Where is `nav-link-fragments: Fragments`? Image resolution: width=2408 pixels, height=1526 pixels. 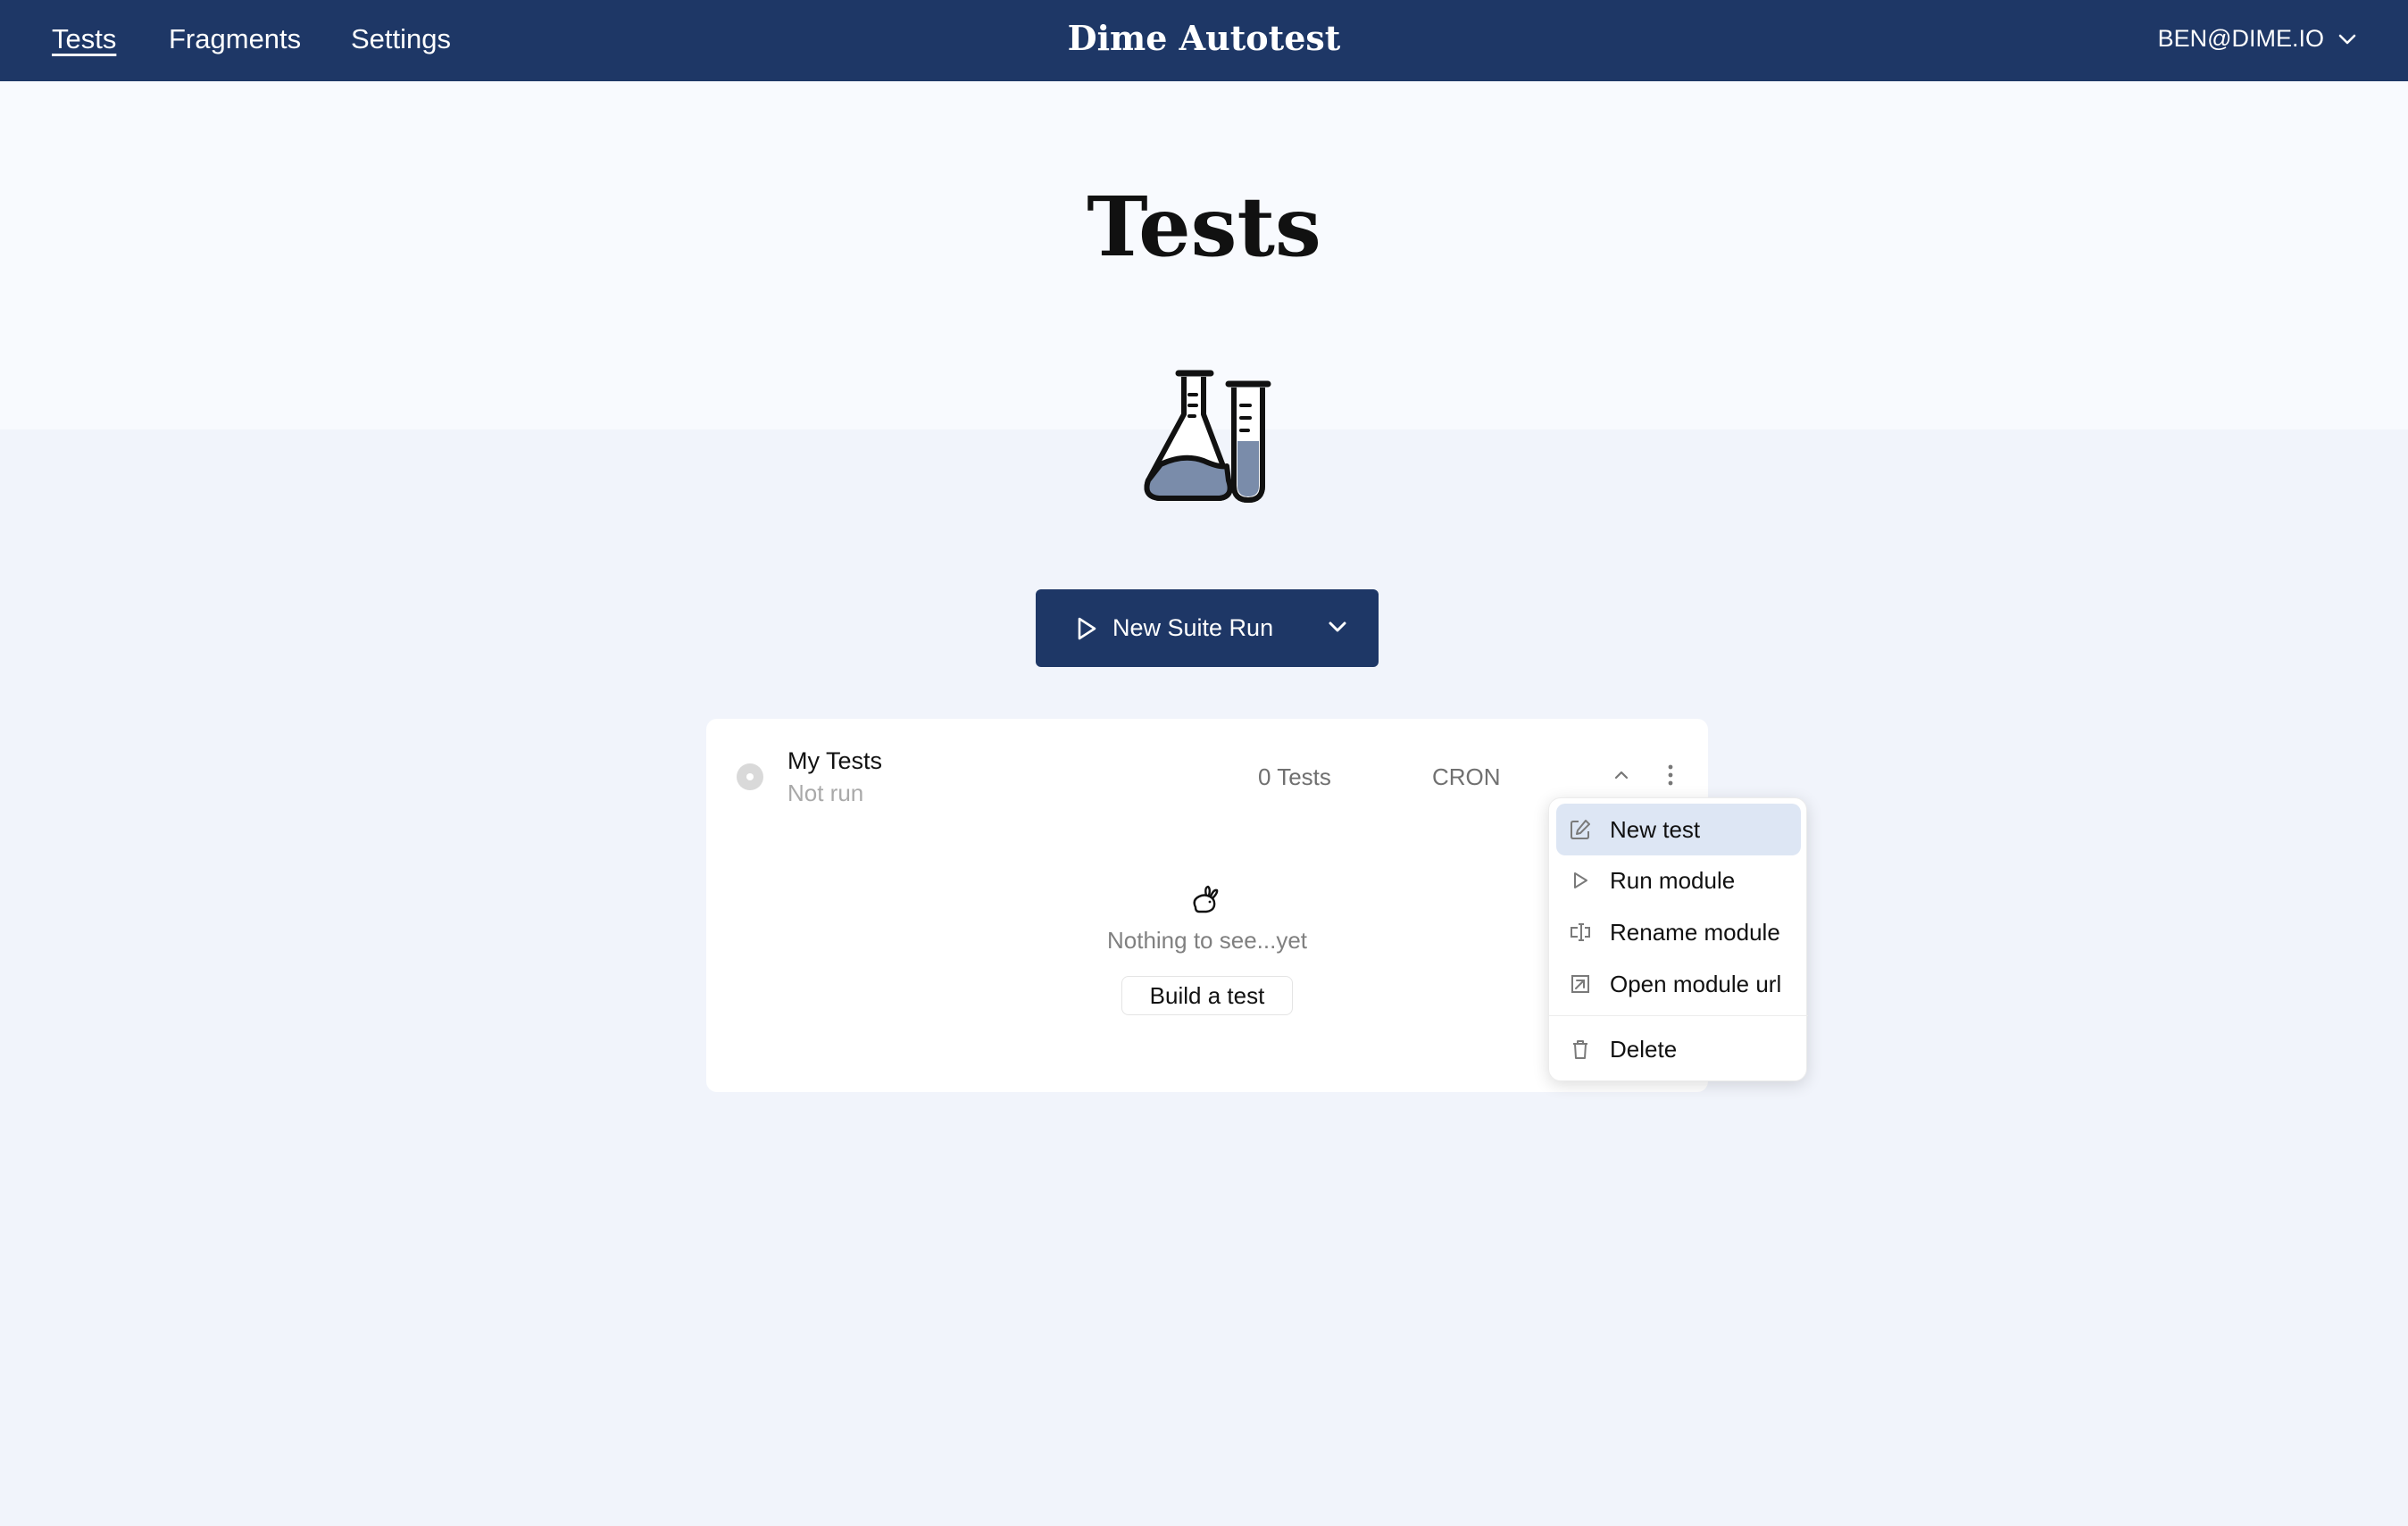 nav-link-fragments: Fragments is located at coordinates (235, 39).